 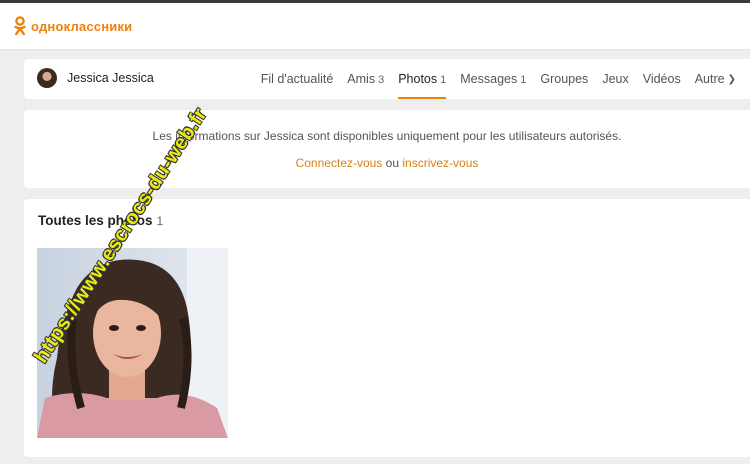 I want to click on chevron-down-icon: ❯, so click(x=731, y=79).